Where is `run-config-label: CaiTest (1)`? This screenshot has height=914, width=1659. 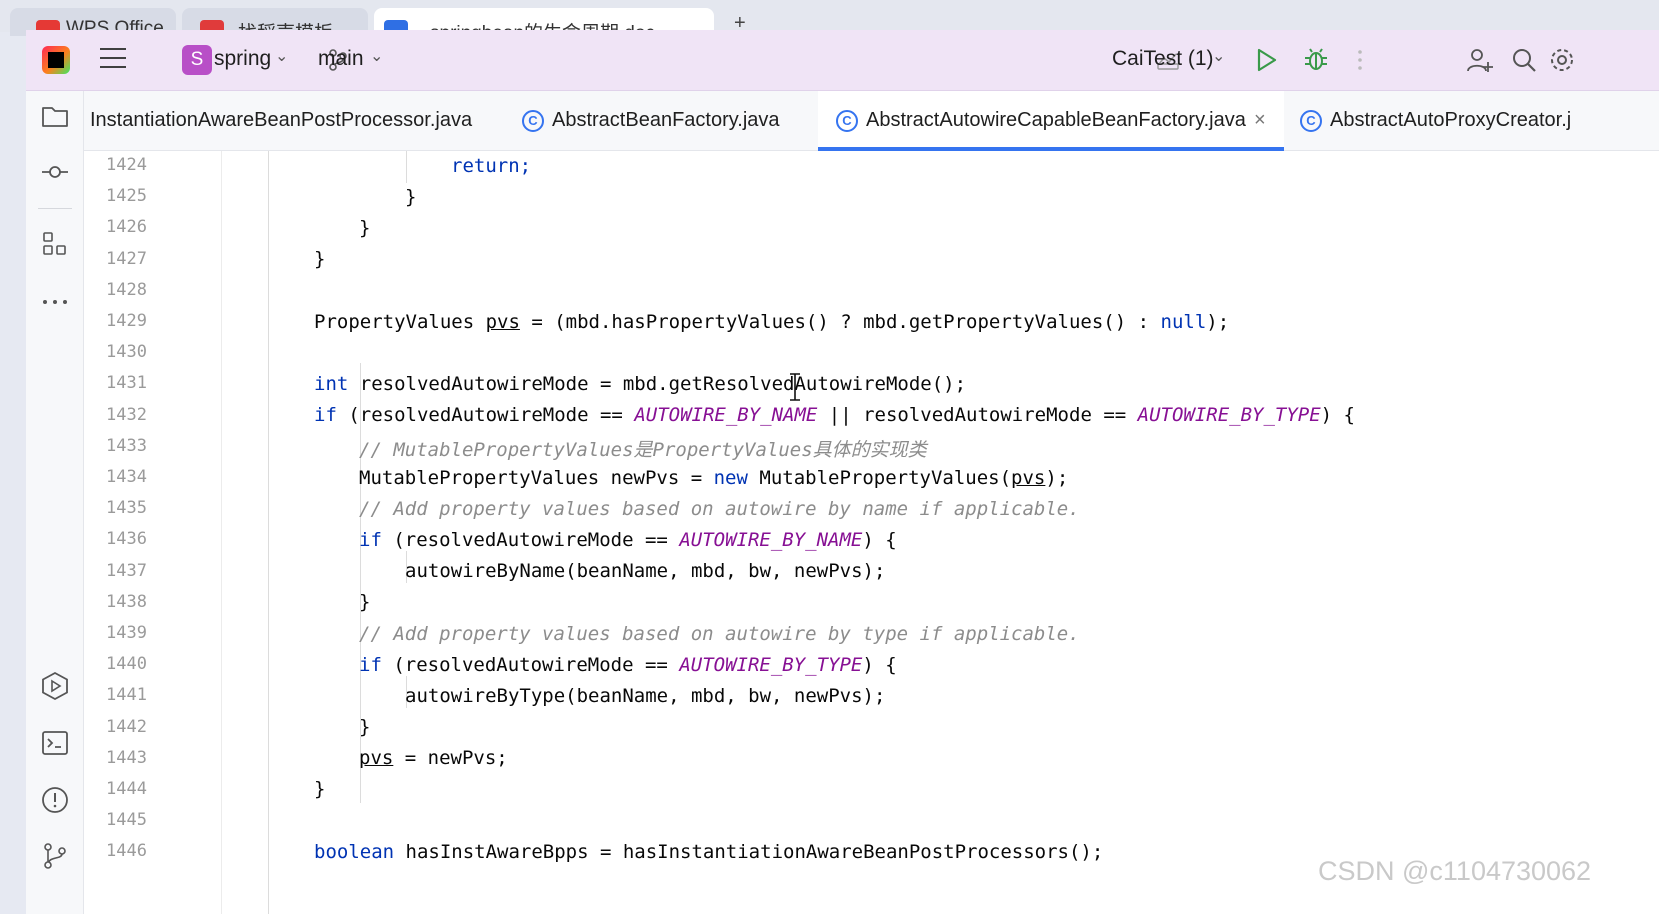
run-config-label: CaiTest (1) is located at coordinates (1163, 58).